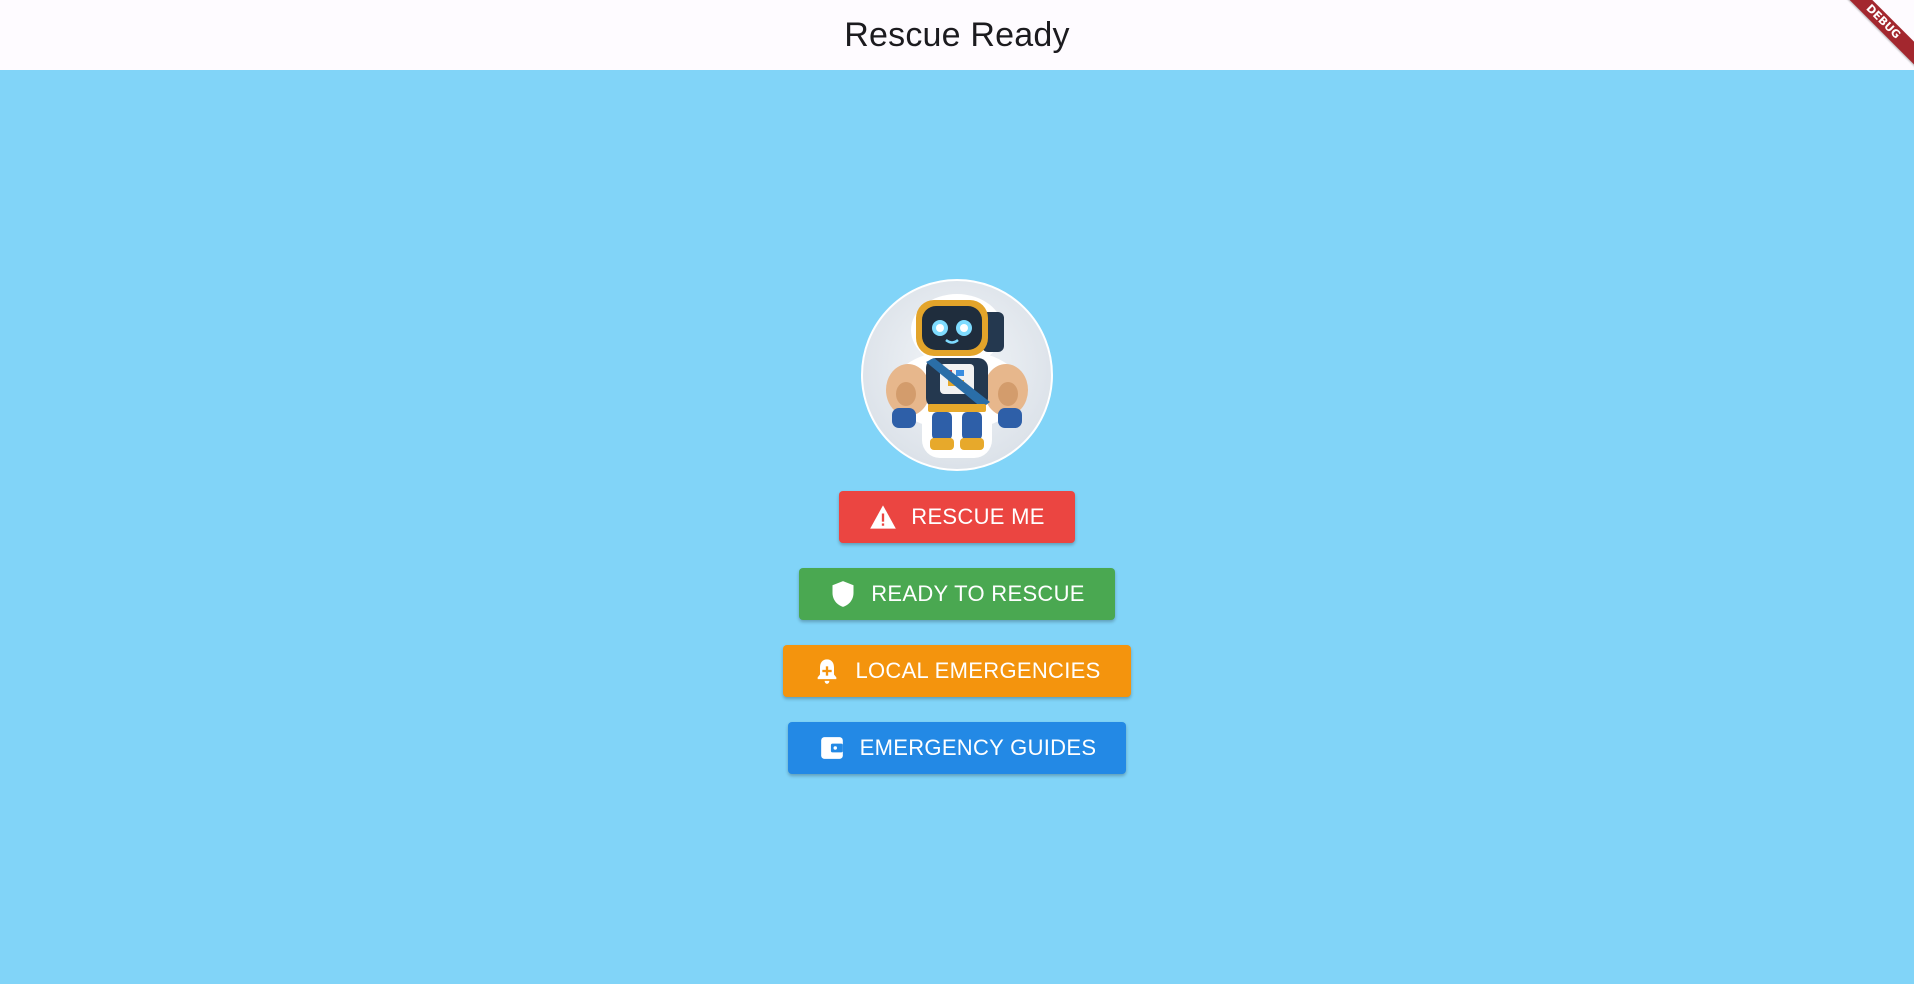 The width and height of the screenshot is (1914, 984). I want to click on ready-to-rescue-label: READY TO RESCUE, so click(978, 593).